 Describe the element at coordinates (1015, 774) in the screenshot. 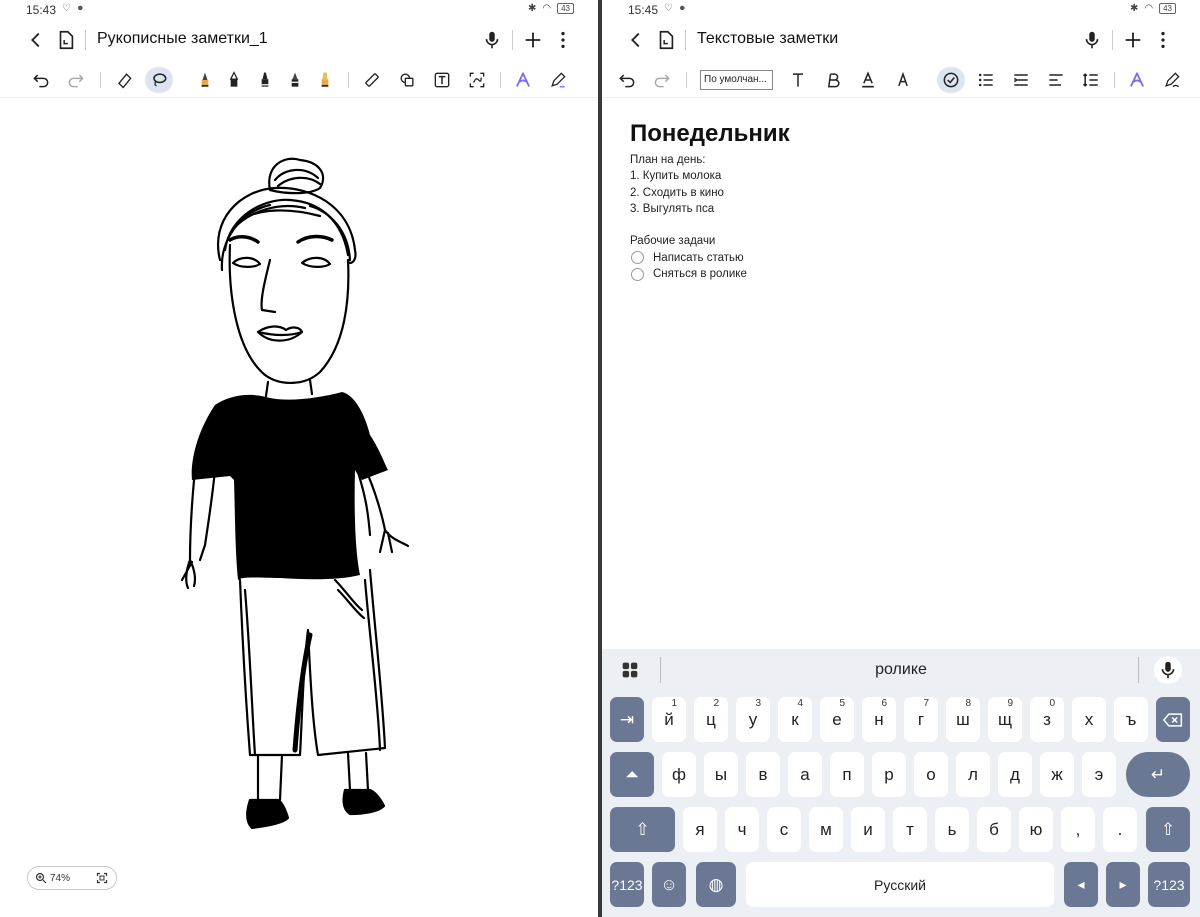

I see `key-д: д` at that location.